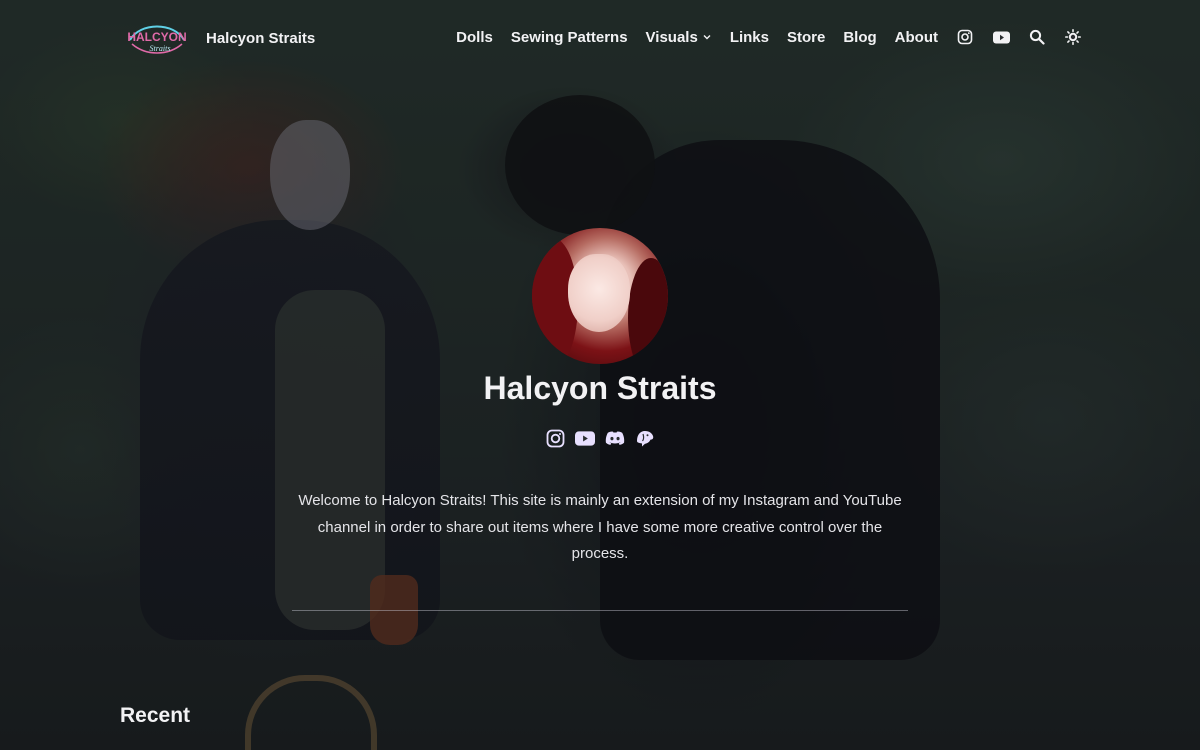 The width and height of the screenshot is (1200, 750). Describe the element at coordinates (707, 37) in the screenshot. I see `chevron-down-icon` at that location.